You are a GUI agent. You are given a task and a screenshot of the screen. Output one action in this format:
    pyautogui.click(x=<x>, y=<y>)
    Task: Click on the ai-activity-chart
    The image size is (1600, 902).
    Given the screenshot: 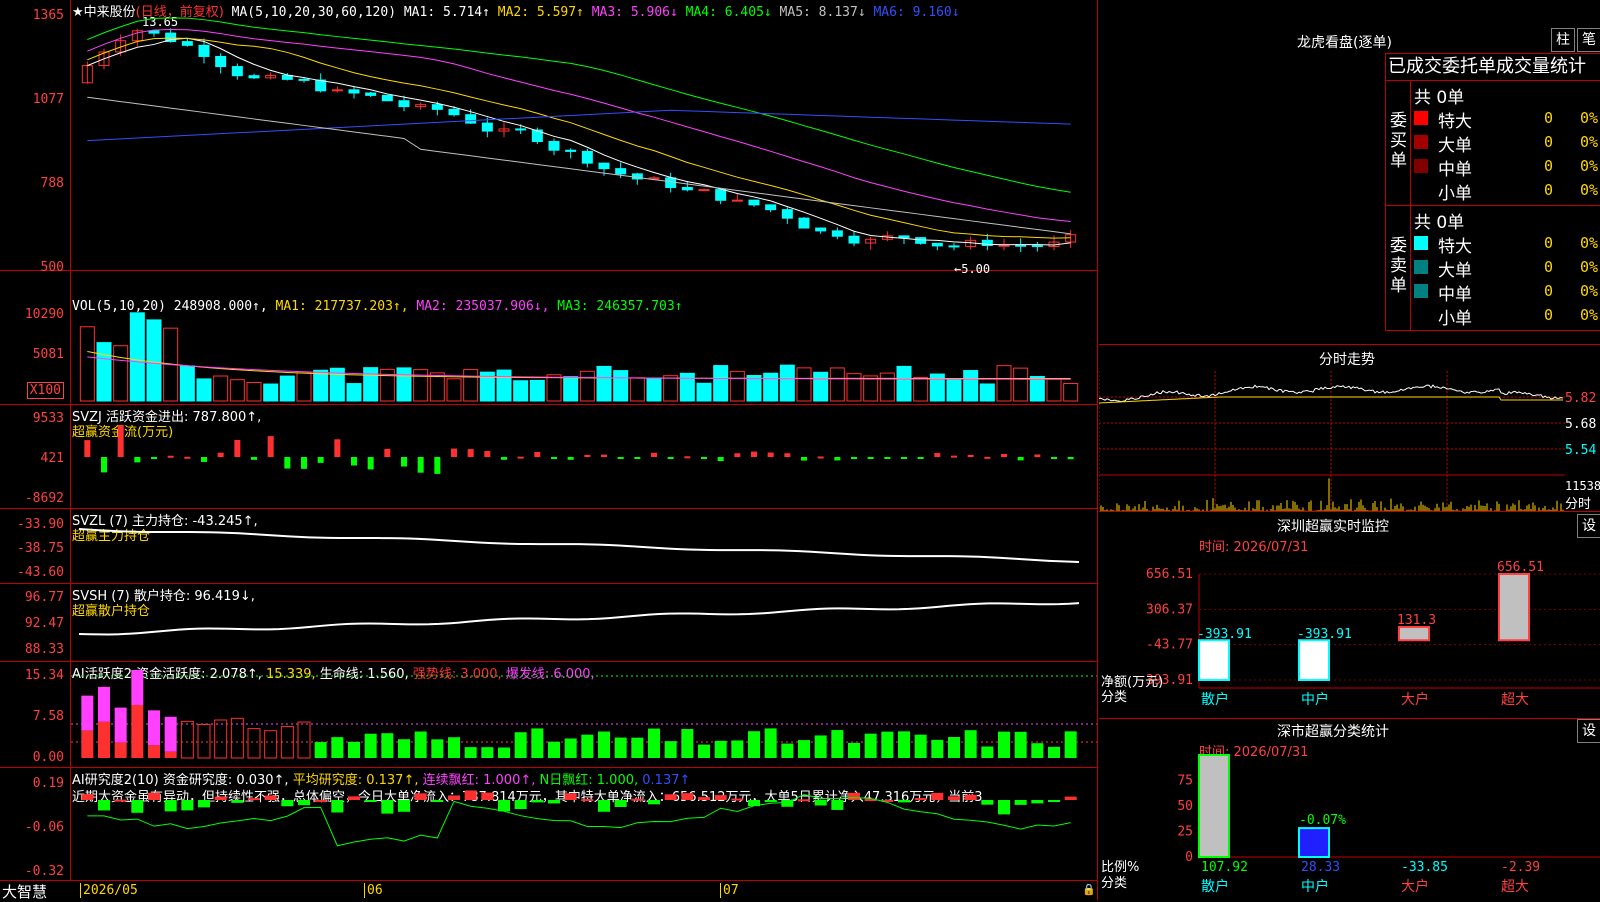 What is the action you would take?
    pyautogui.click(x=584, y=714)
    